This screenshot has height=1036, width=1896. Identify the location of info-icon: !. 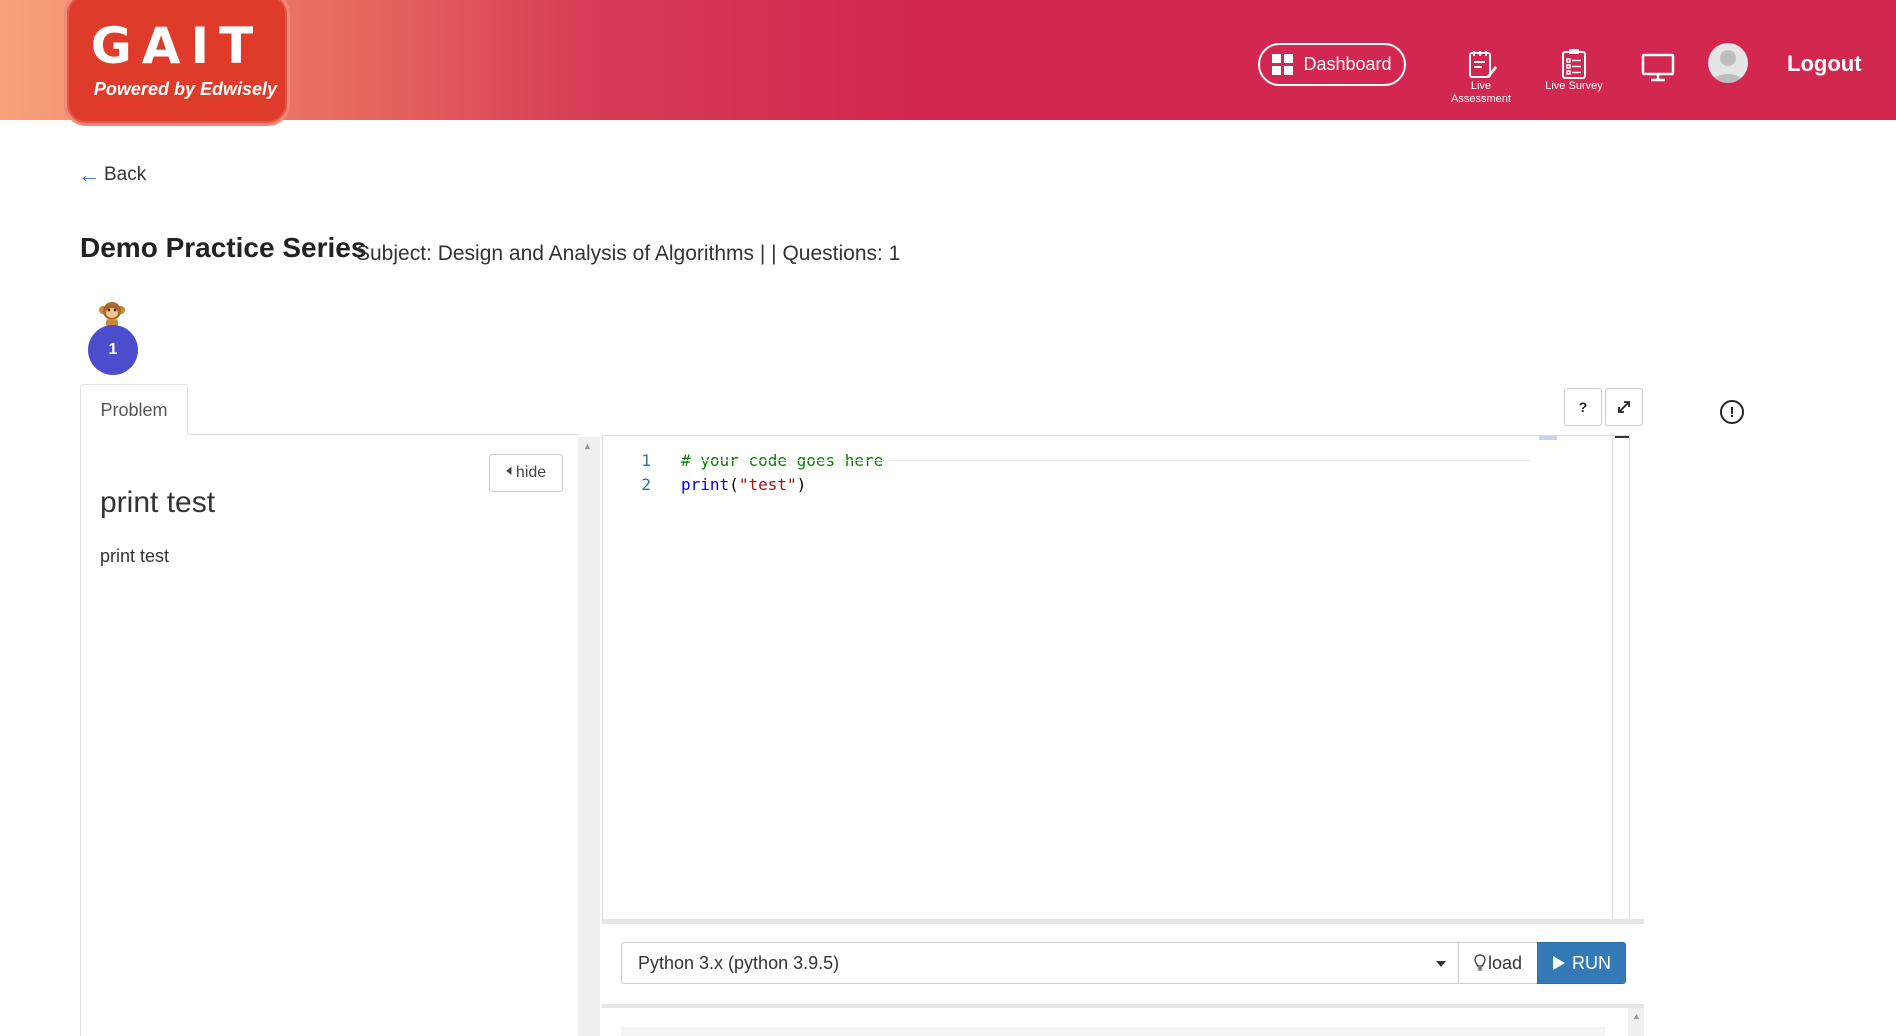
(1732, 412).